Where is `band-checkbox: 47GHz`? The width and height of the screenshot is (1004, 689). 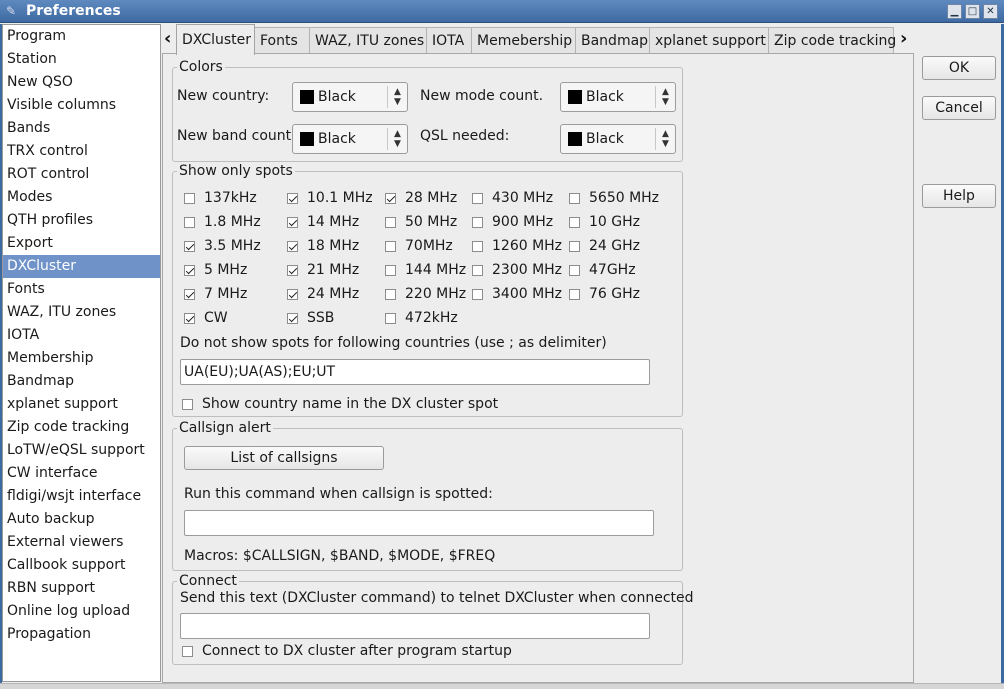
band-checkbox: 47GHz is located at coordinates (602, 270).